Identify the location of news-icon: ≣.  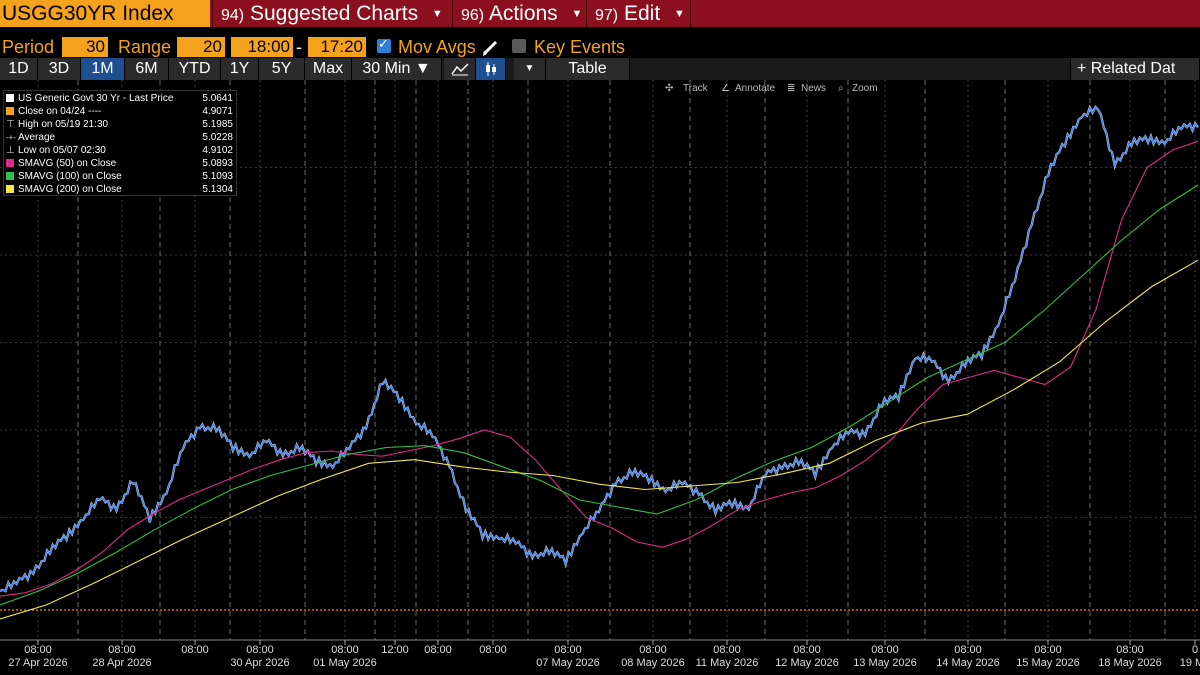
(791, 88).